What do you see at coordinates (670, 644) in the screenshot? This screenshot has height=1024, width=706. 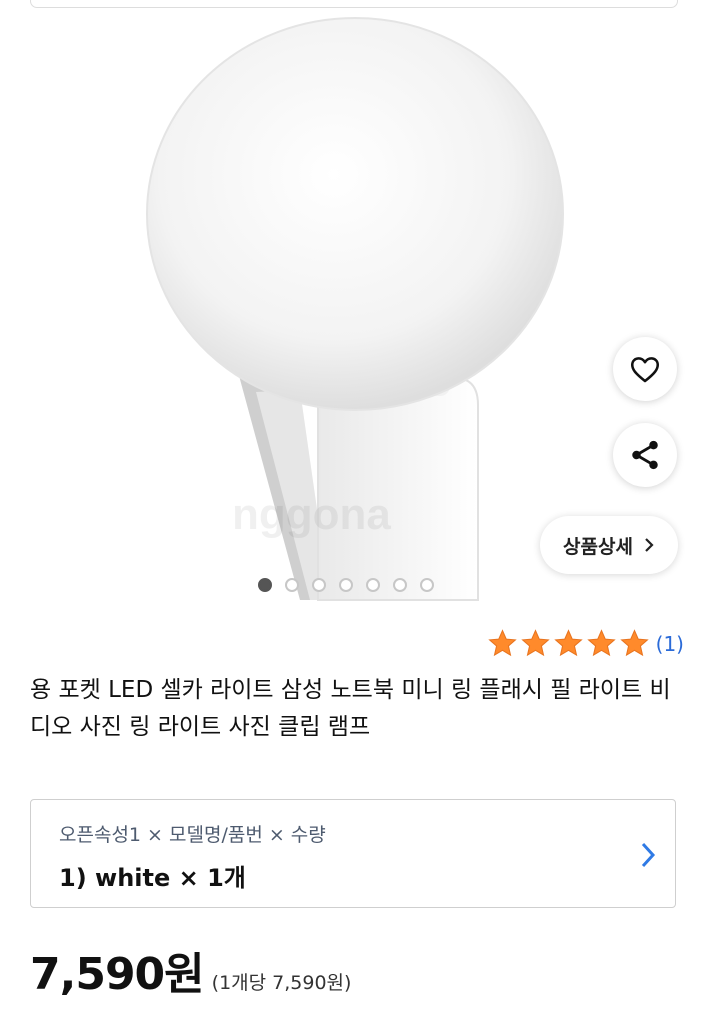 I see `rating-count: (1)` at bounding box center [670, 644].